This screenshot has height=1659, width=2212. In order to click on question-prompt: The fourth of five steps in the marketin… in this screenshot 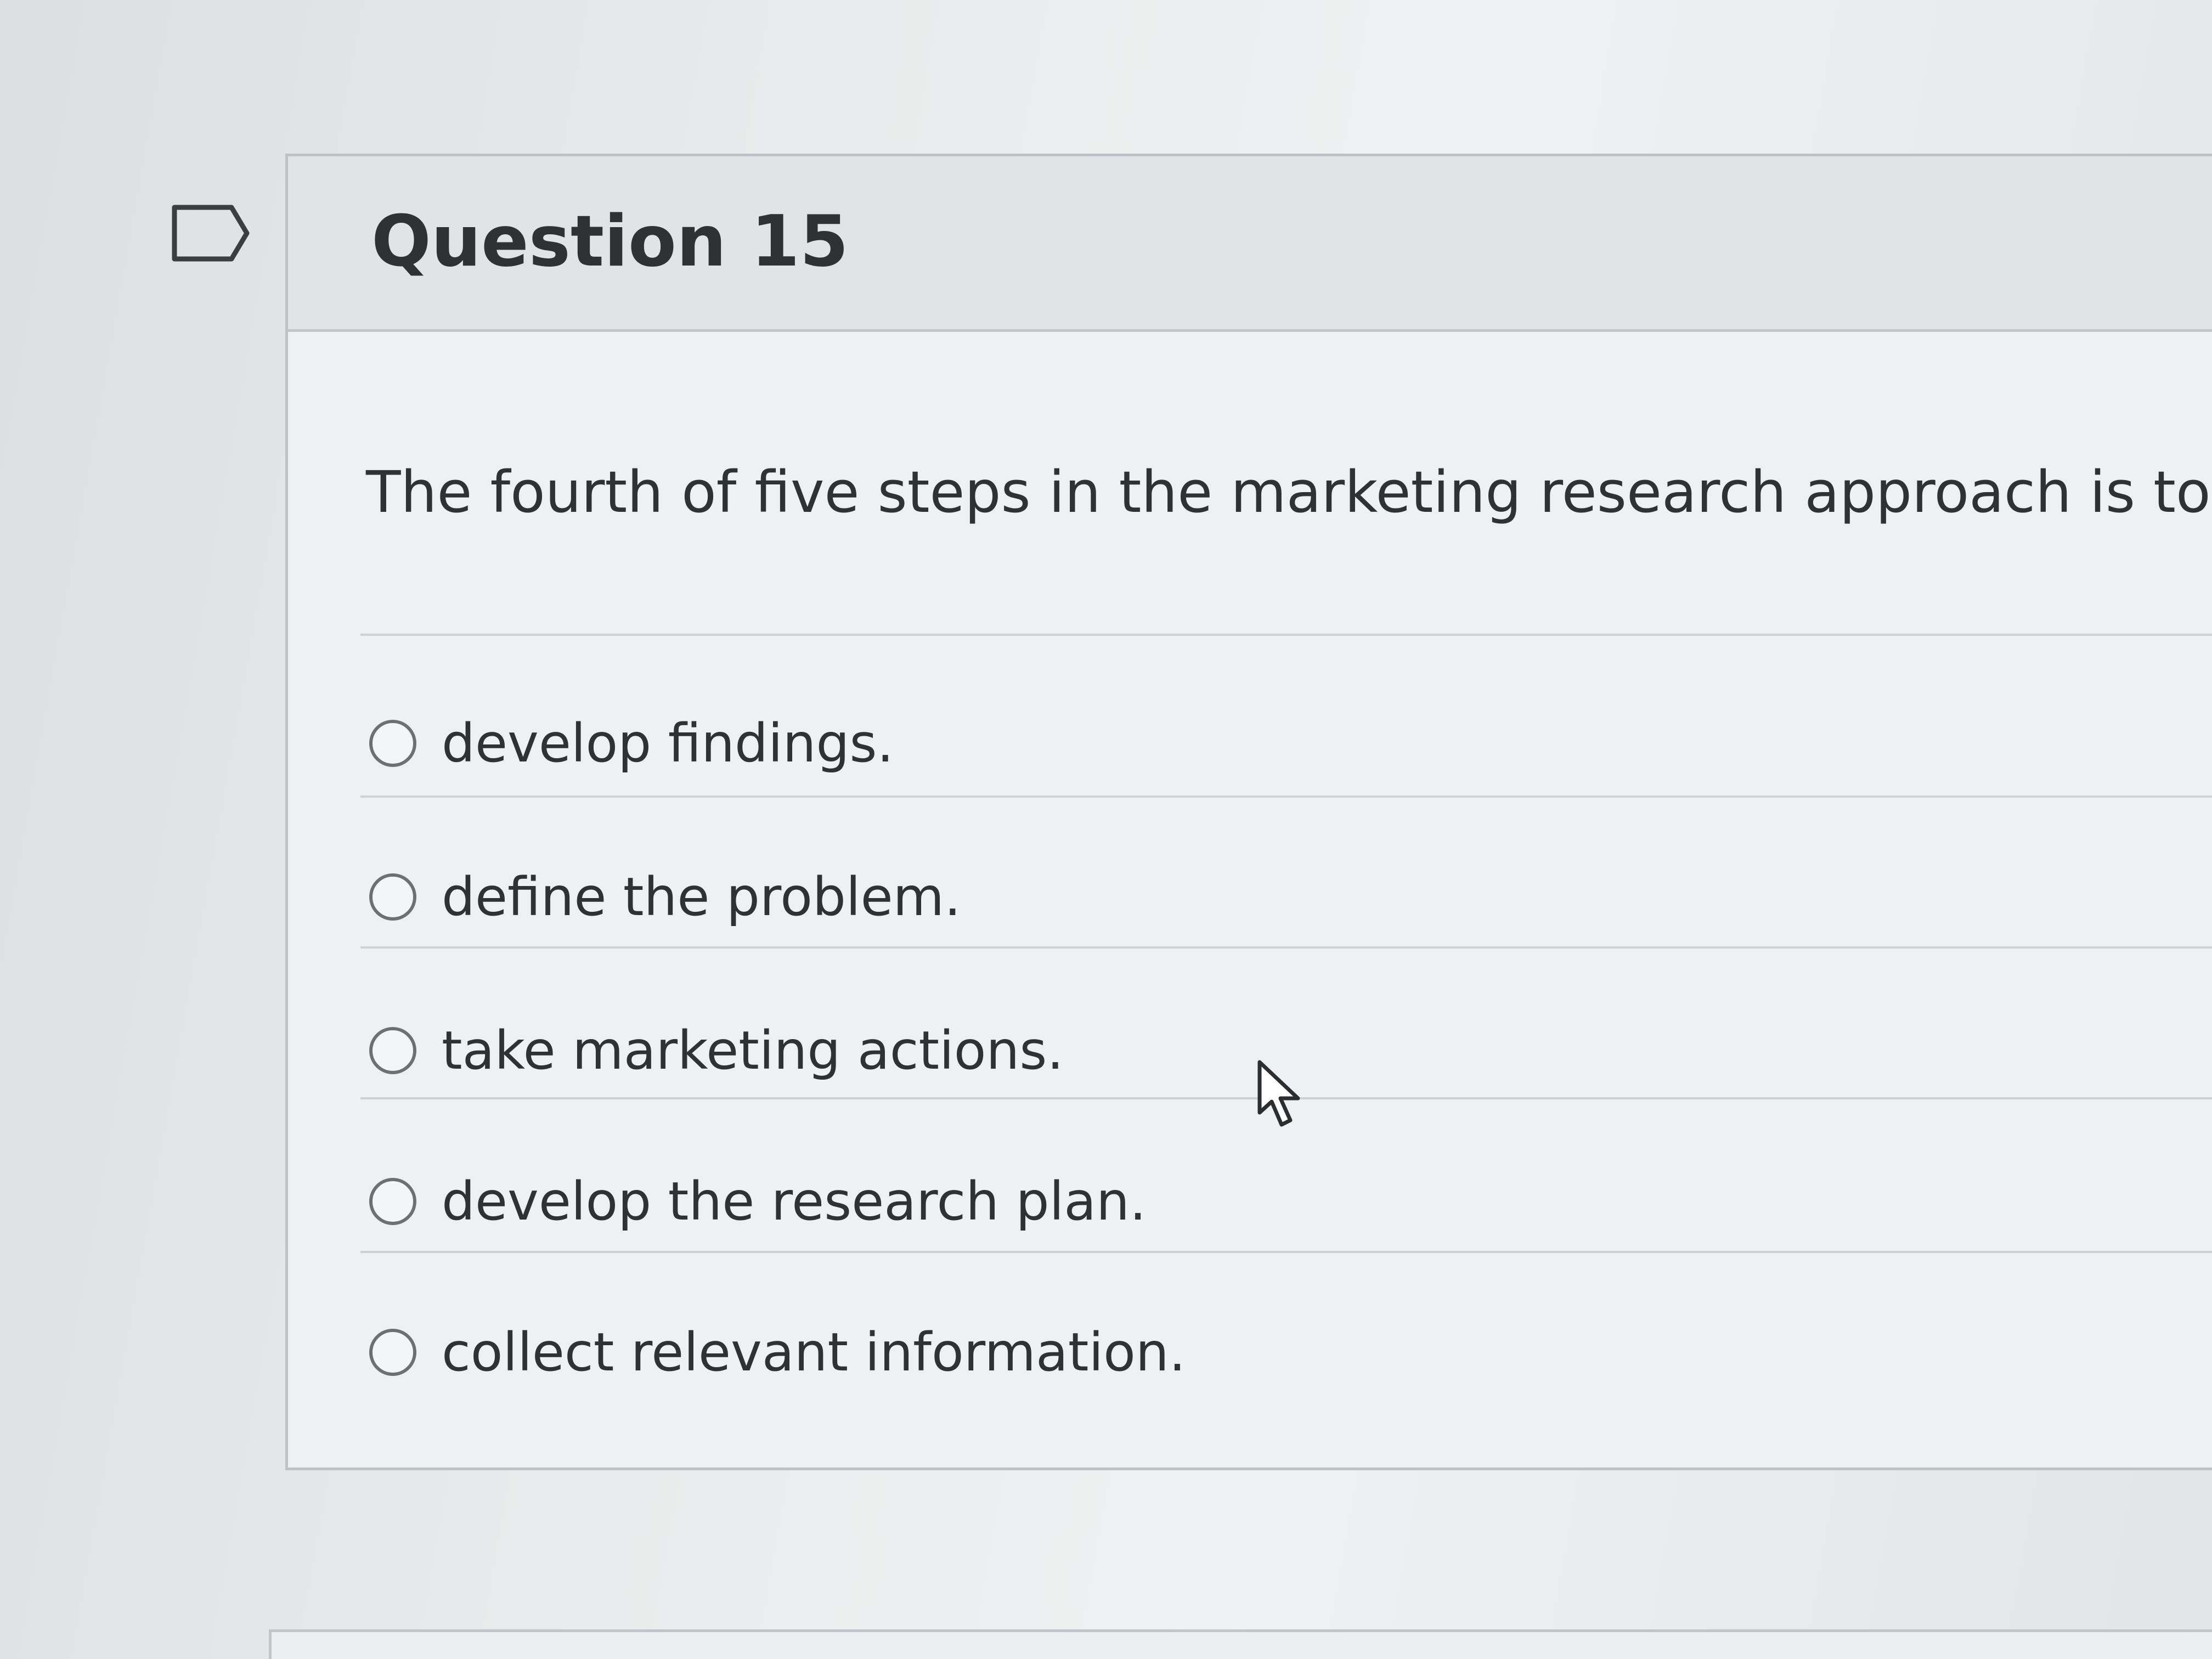, I will do `click(1288, 492)`.